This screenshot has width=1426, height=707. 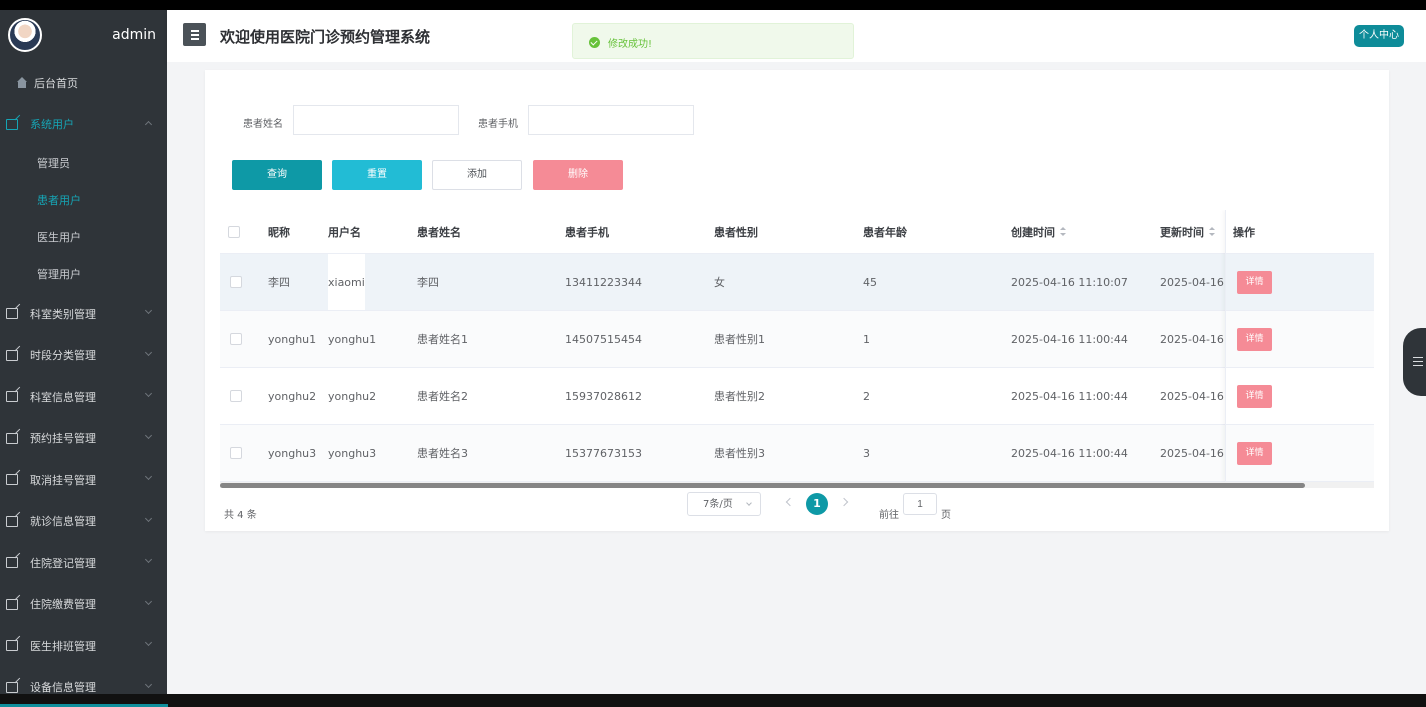 I want to click on cell-phone: 15937028612, so click(x=603, y=396).